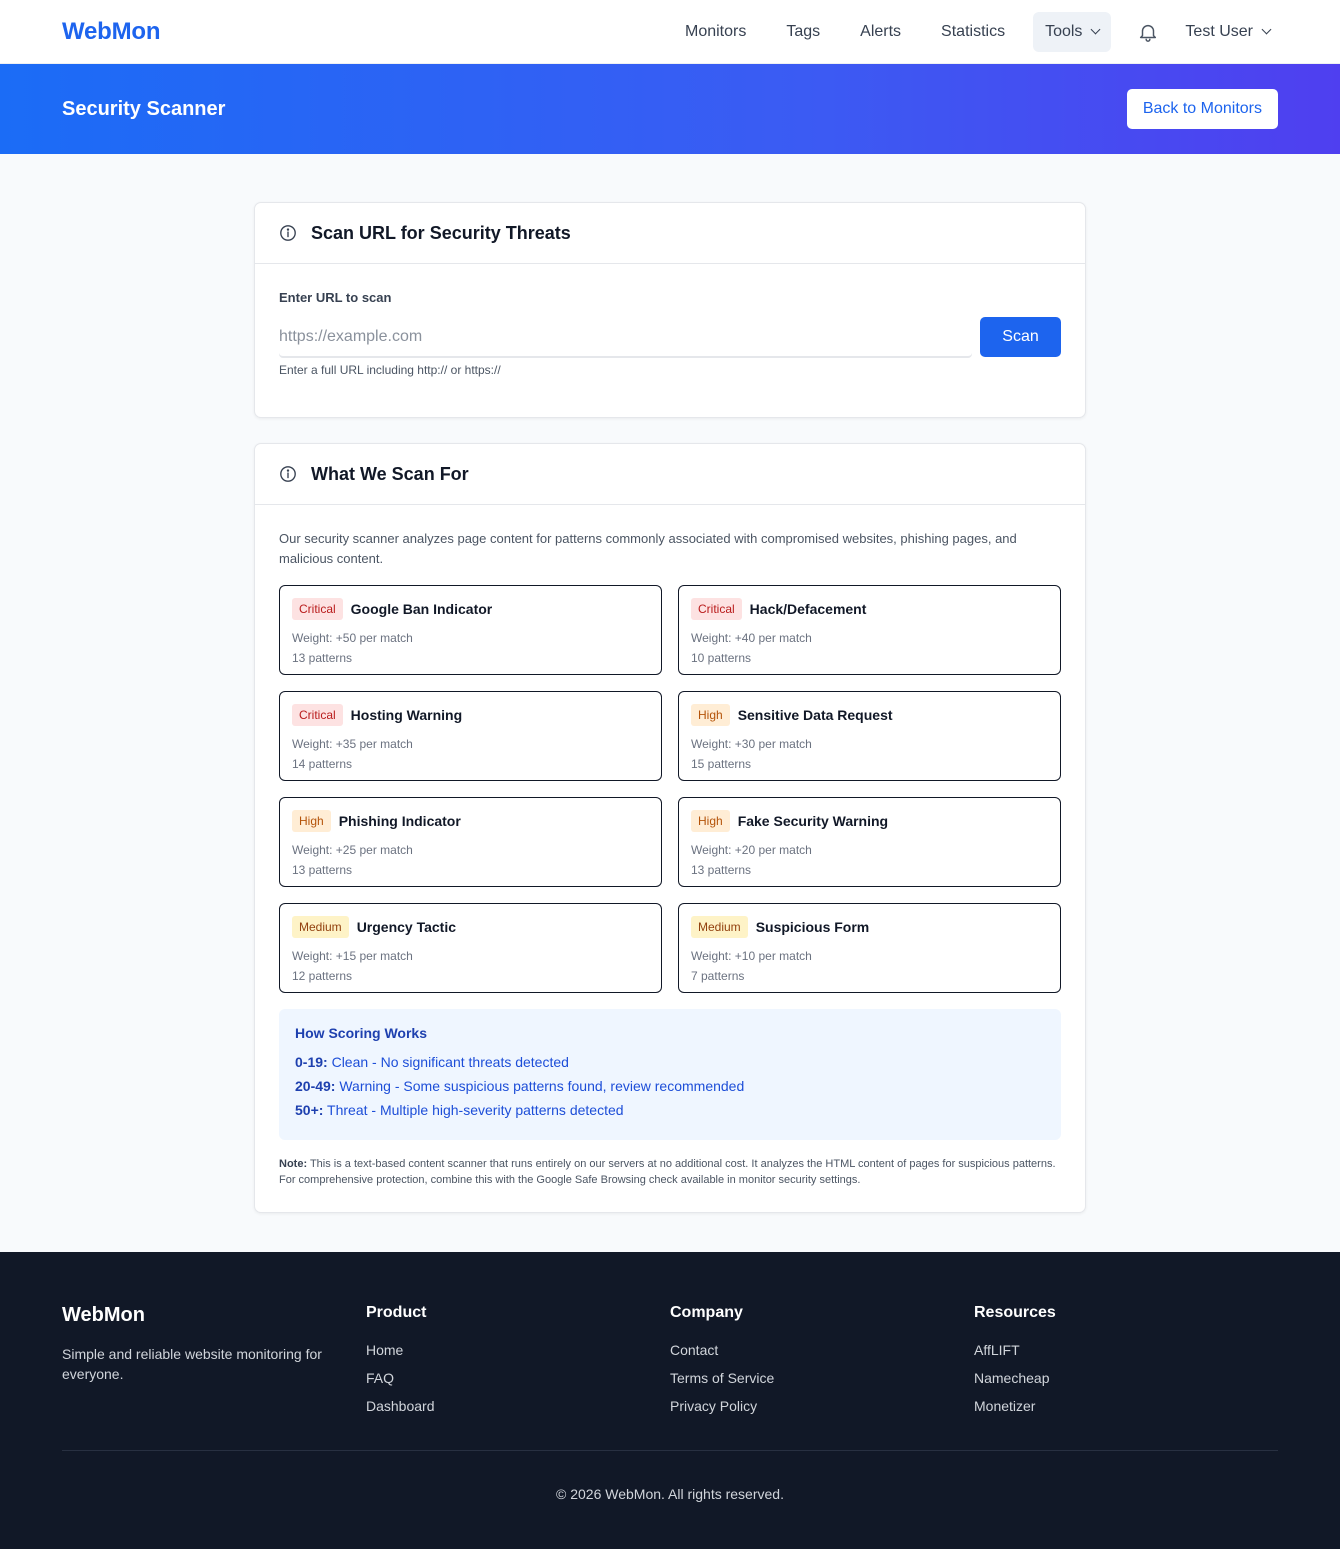 The image size is (1340, 1549). Describe the element at coordinates (808, 609) in the screenshot. I see `category-name: Hack/Defacement` at that location.